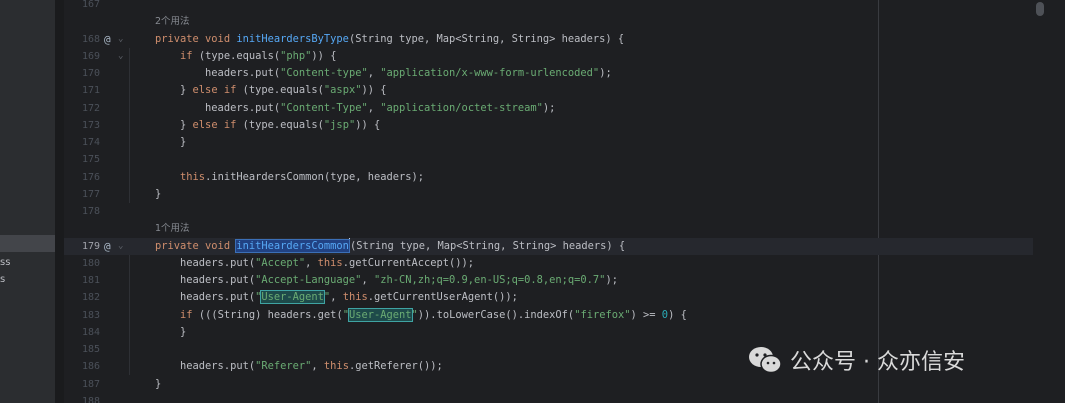 Image resolution: width=1065 pixels, height=403 pixels. Describe the element at coordinates (27, 243) in the screenshot. I see `project-selected-row` at that location.